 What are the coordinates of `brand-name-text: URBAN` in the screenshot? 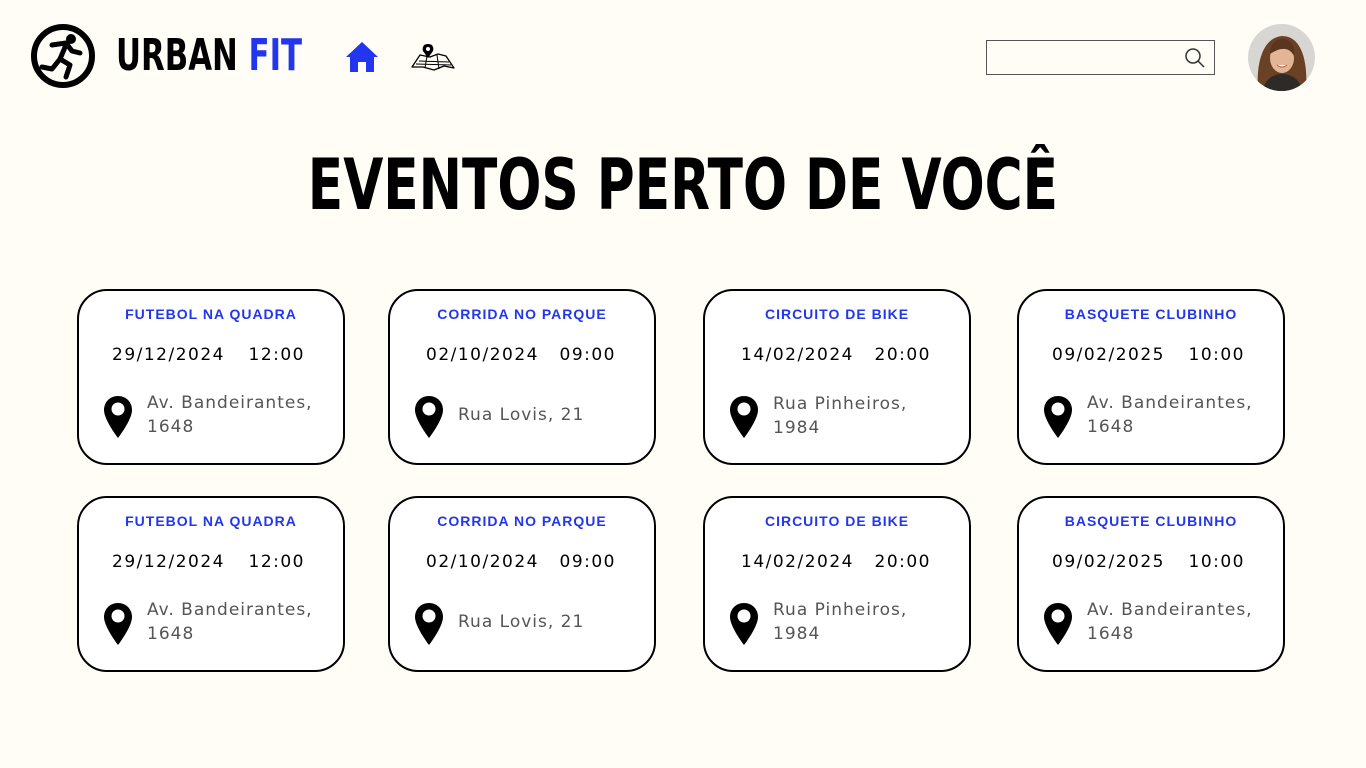 It's located at (177, 55).